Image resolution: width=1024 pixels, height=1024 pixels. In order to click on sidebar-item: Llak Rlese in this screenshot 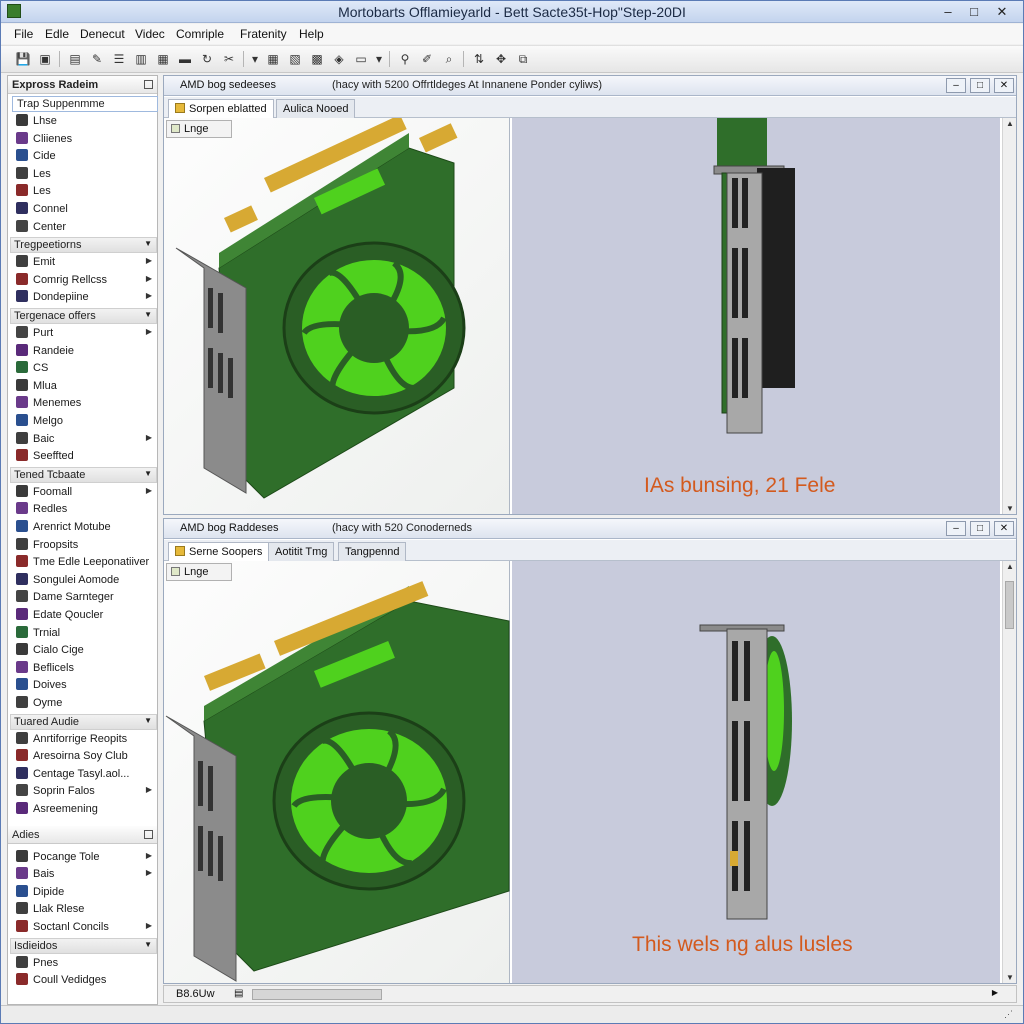, I will do `click(86, 910)`.